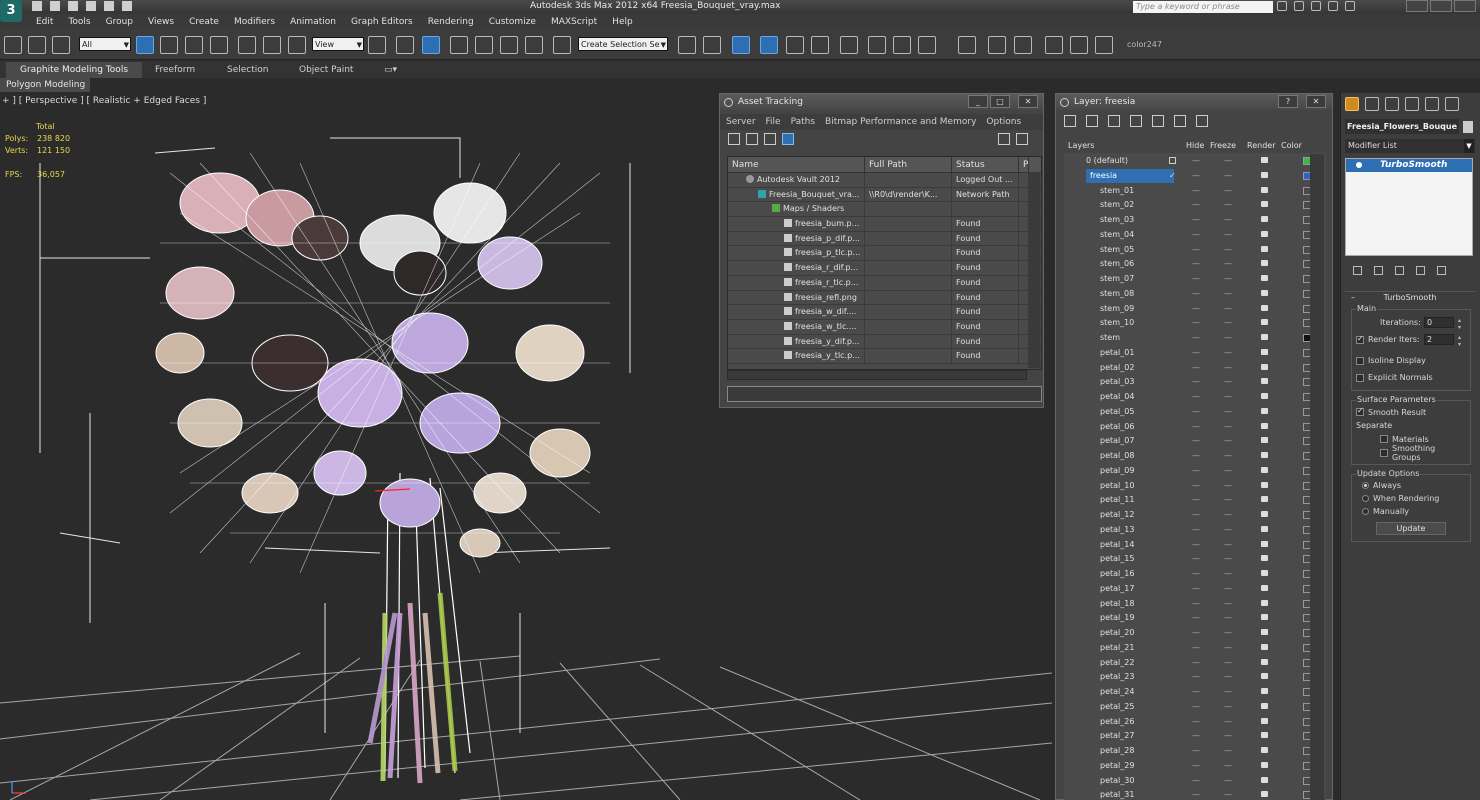  Describe the element at coordinates (1444, 324) in the screenshot. I see `iterations-spinner: 0` at that location.